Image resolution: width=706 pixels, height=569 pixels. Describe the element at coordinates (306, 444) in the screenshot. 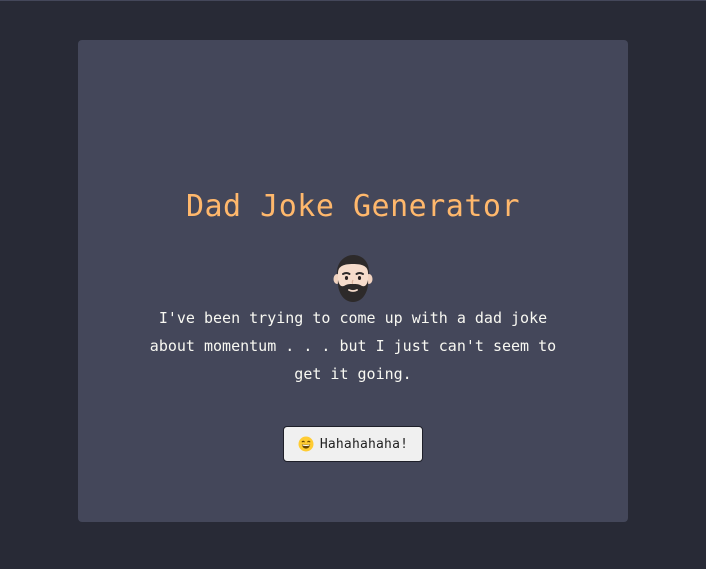

I see `grinning-face-icon` at that location.